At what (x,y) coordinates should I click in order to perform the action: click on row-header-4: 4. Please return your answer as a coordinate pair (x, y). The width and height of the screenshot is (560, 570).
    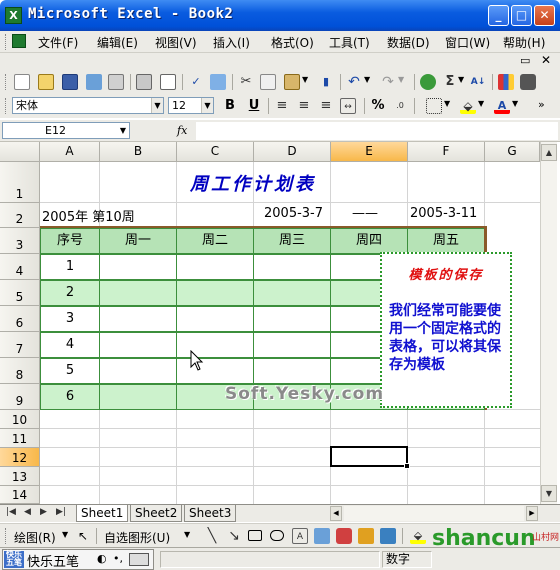
    Looking at the image, I should click on (20, 267).